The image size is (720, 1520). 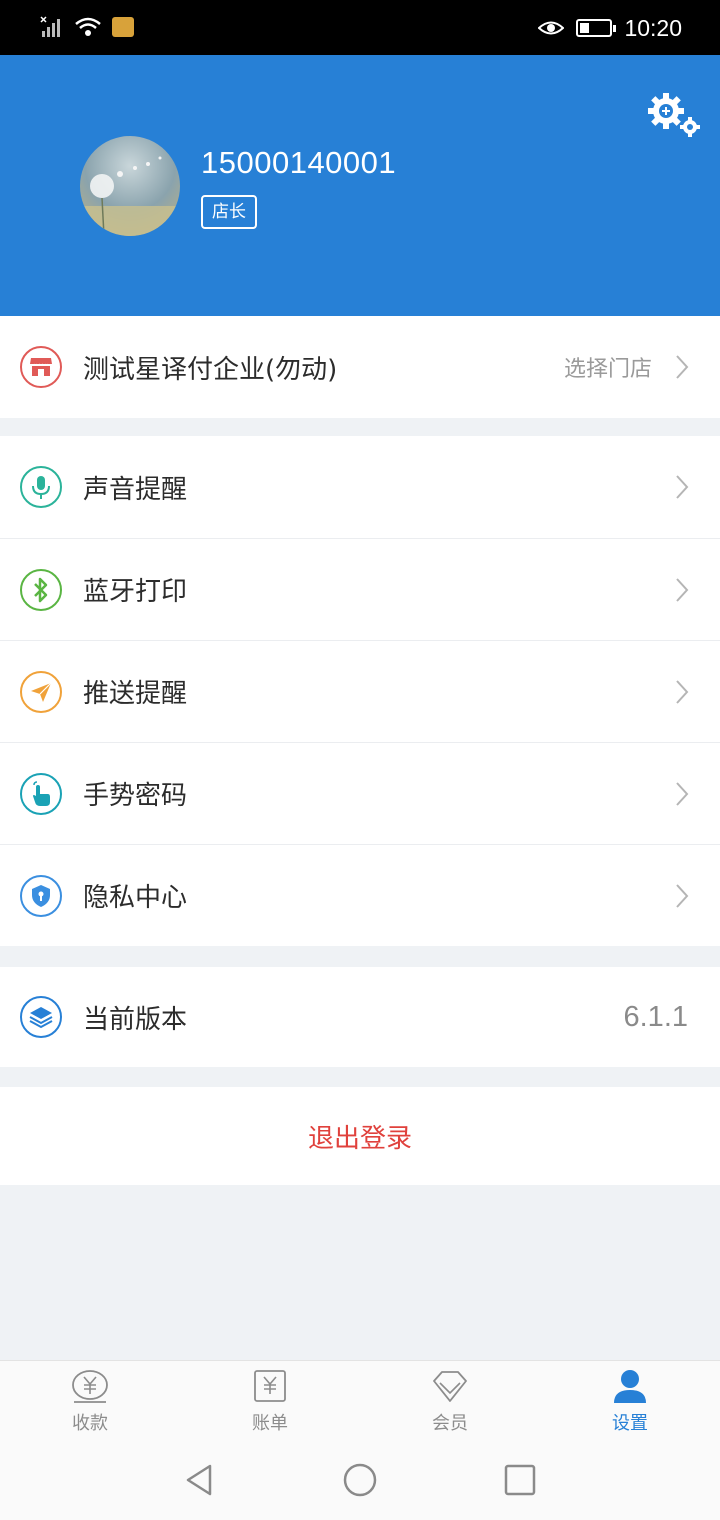 What do you see at coordinates (360, 895) in the screenshot?
I see `menu-item-privacy-center: 隐私中心` at bounding box center [360, 895].